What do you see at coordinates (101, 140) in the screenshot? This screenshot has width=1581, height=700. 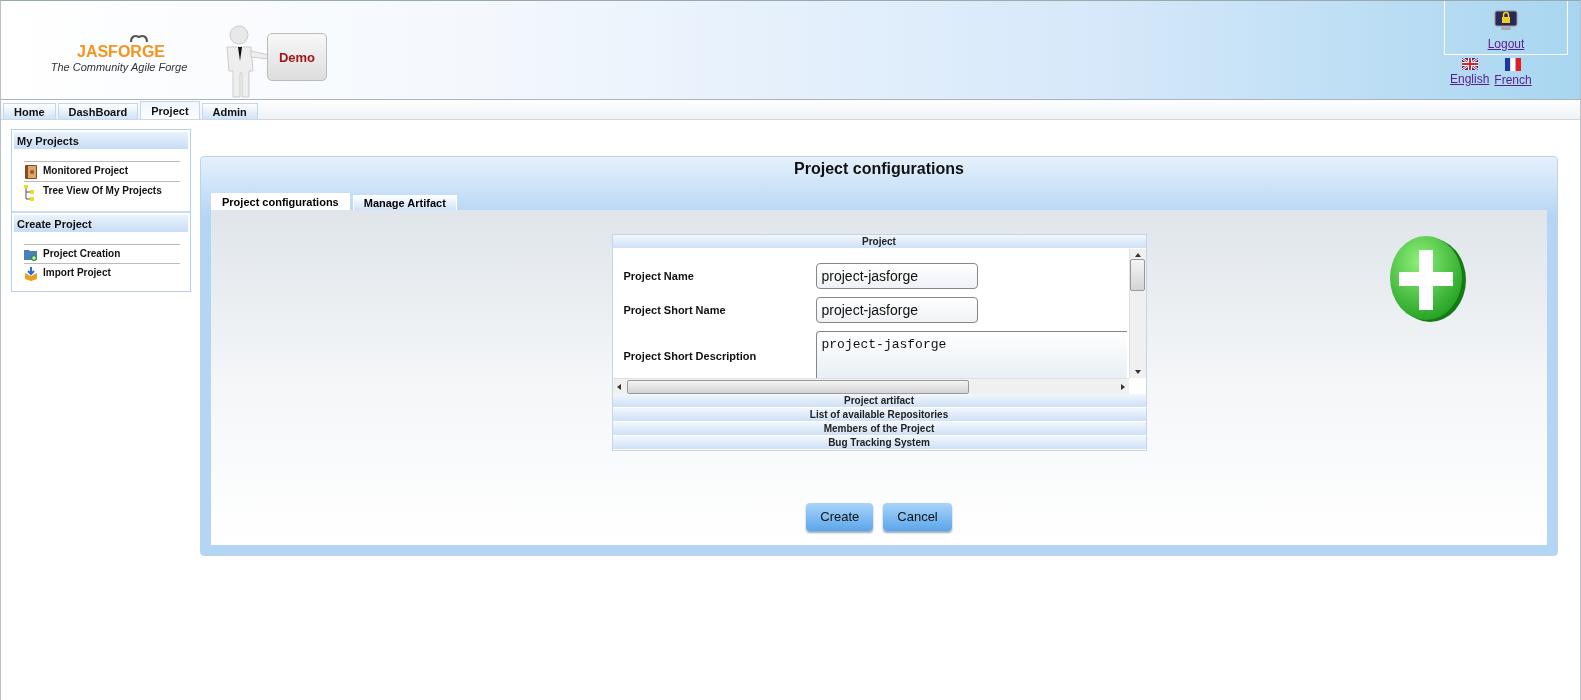 I see `sidebar-heading: My Projects` at bounding box center [101, 140].